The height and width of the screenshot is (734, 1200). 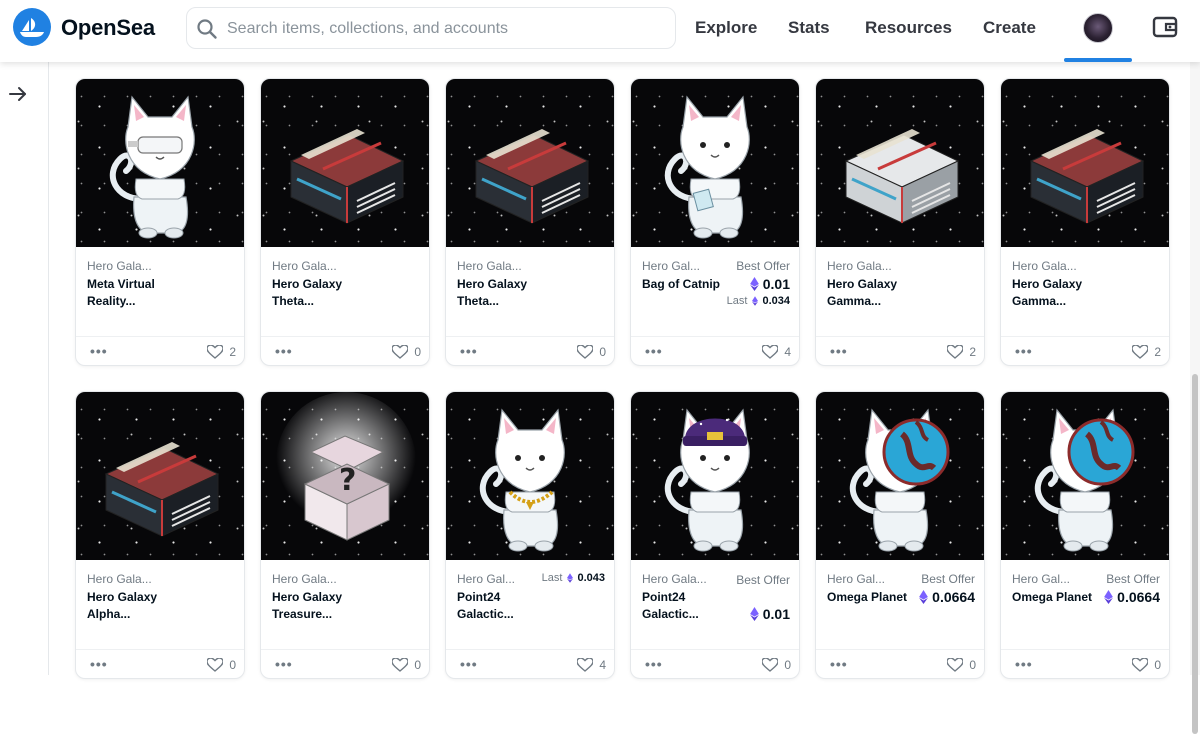 I want to click on brand-name: OpenSea, so click(x=108, y=28).